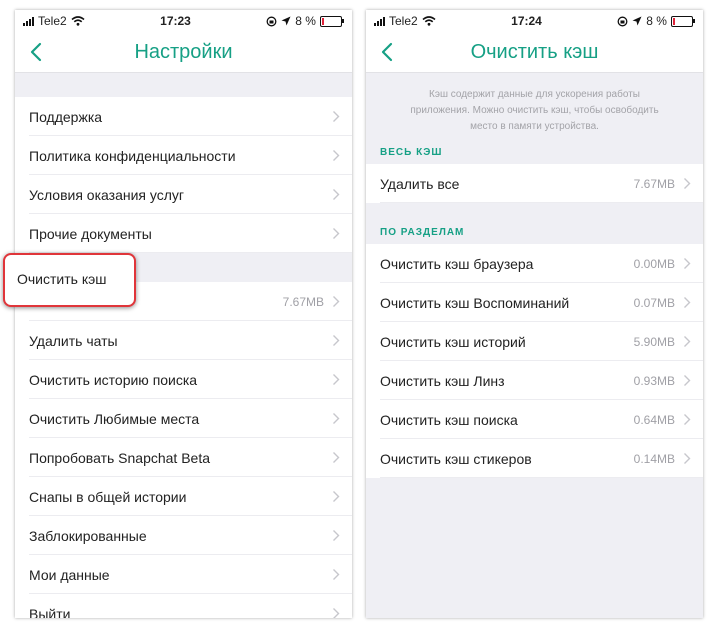  I want to click on row-label: Поддержка, so click(66, 116).